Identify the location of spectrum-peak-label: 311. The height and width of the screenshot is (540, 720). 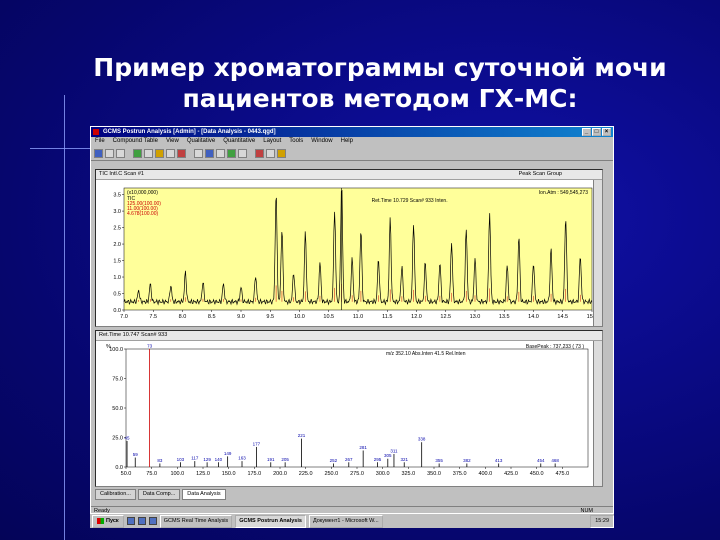
(394, 451).